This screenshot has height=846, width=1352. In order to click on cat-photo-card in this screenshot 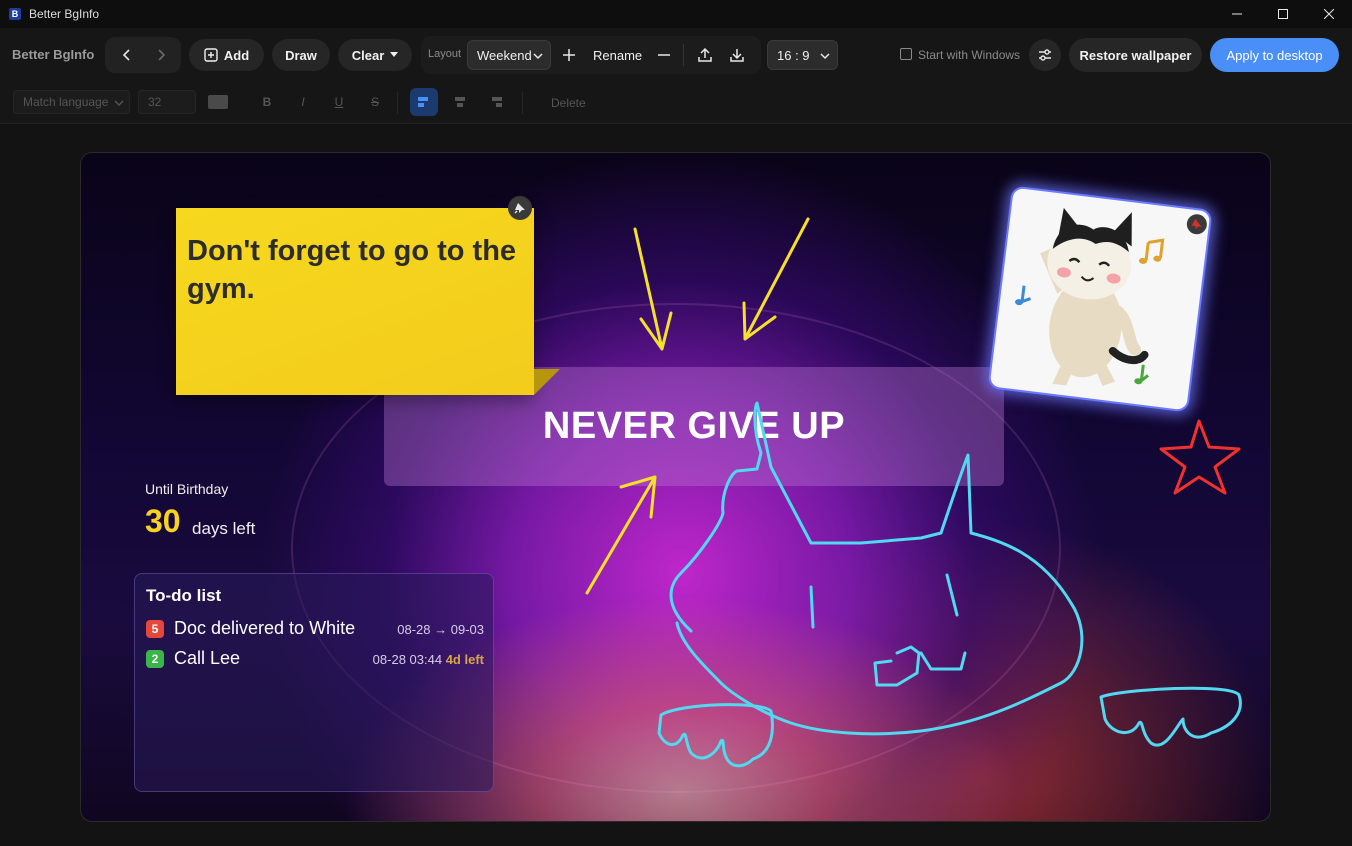, I will do `click(1100, 299)`.